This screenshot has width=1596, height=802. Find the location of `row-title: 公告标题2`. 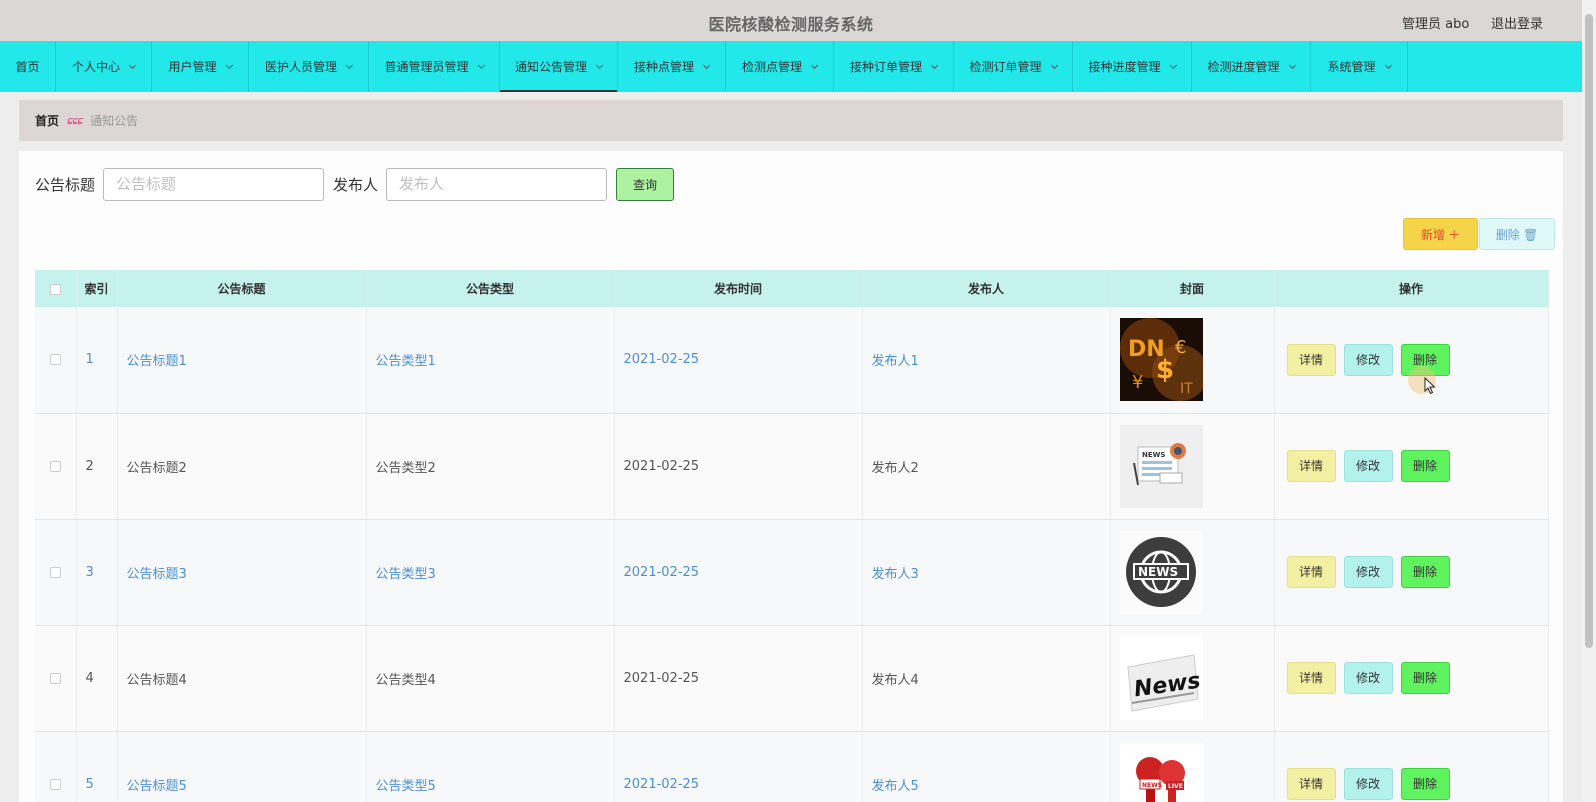

row-title: 公告标题2 is located at coordinates (242, 466).